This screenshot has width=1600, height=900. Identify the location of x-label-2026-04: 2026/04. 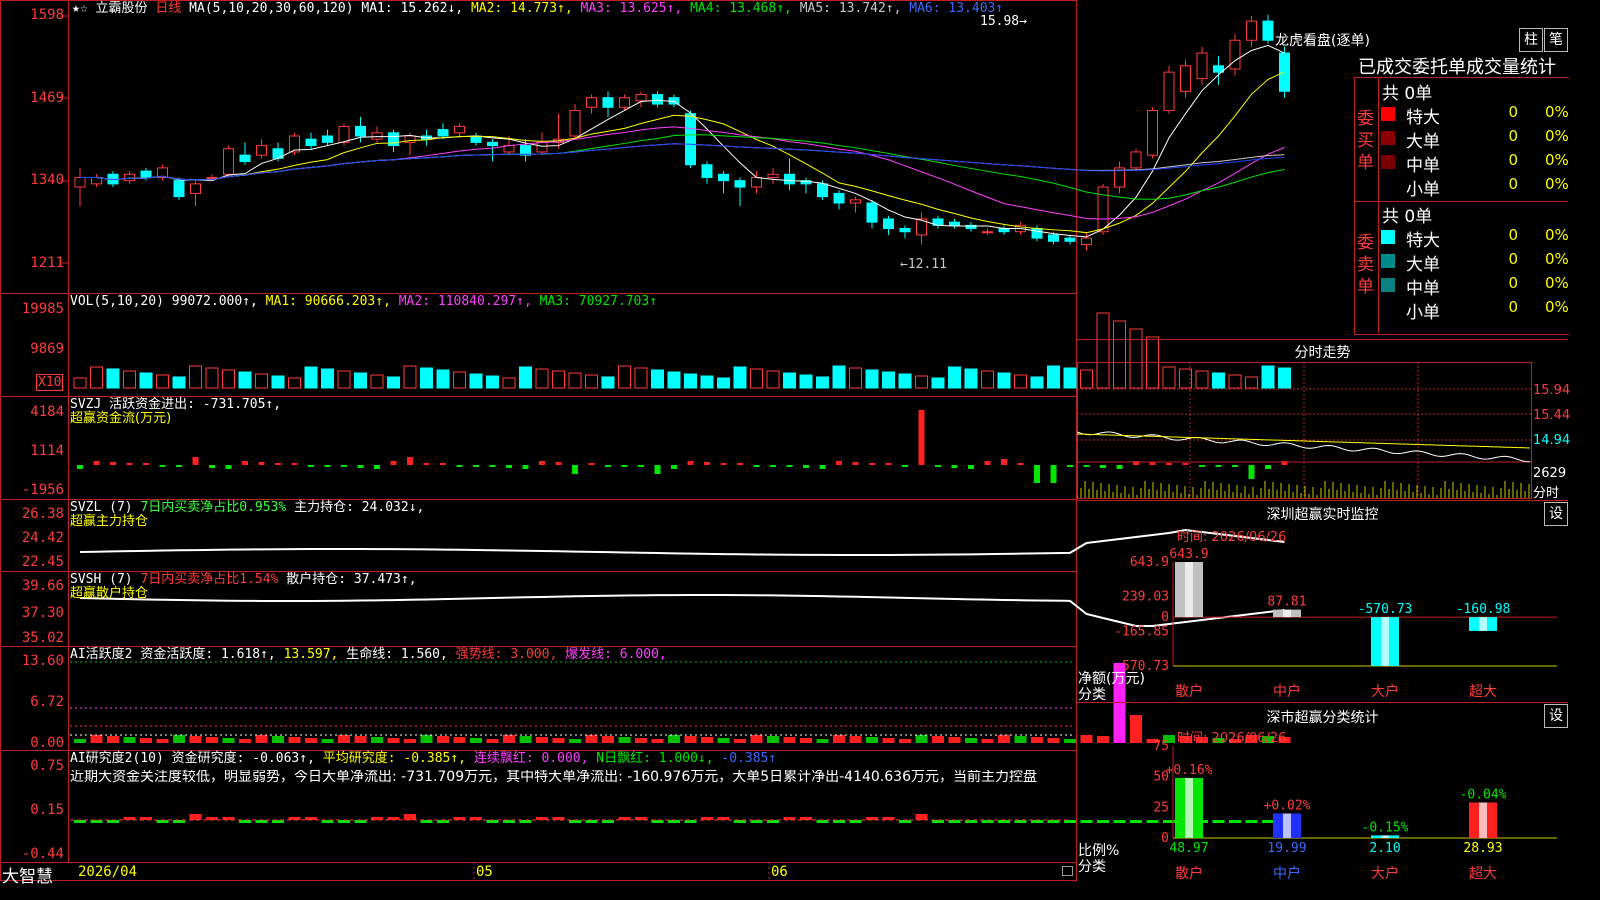
(108, 872).